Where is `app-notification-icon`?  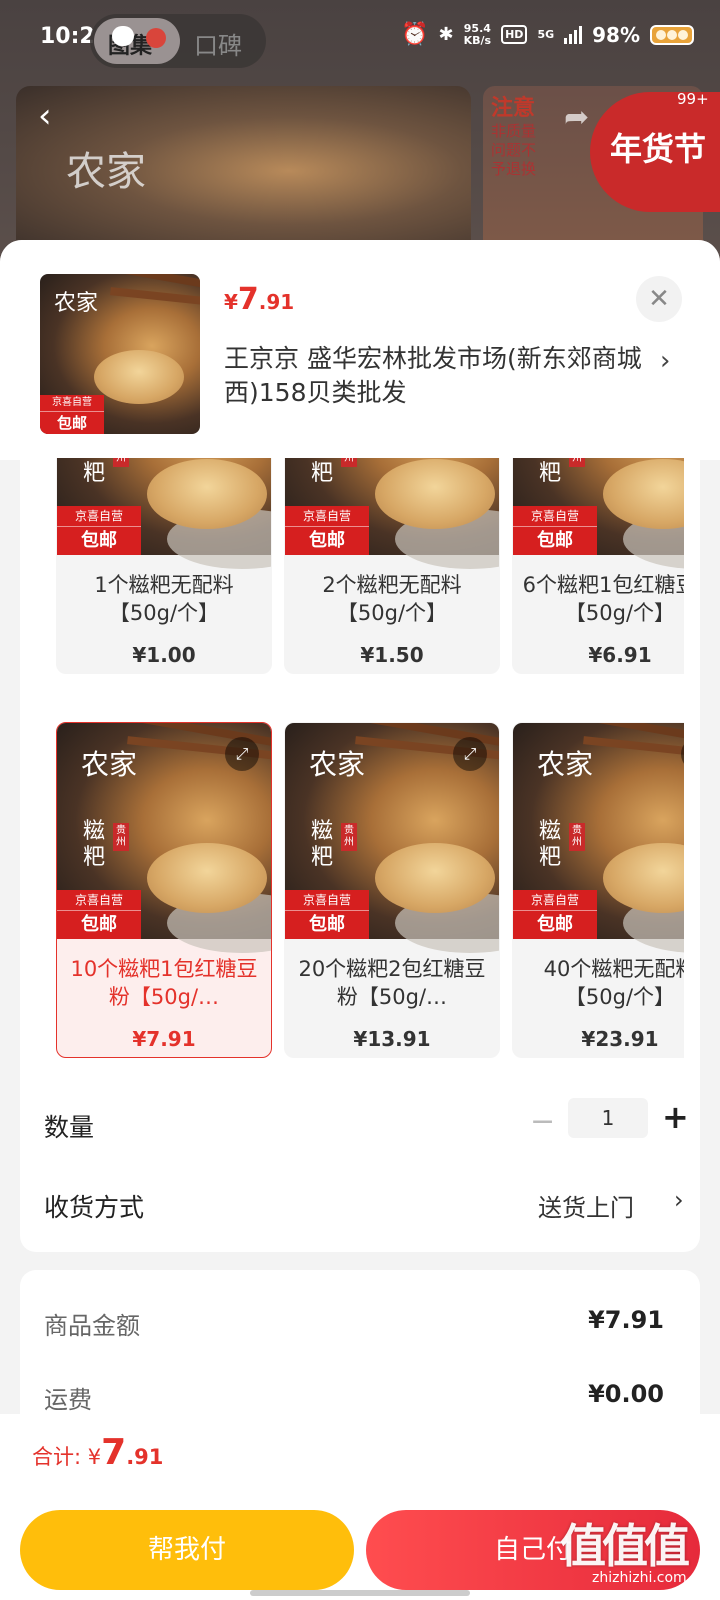 app-notification-icon is located at coordinates (156, 38).